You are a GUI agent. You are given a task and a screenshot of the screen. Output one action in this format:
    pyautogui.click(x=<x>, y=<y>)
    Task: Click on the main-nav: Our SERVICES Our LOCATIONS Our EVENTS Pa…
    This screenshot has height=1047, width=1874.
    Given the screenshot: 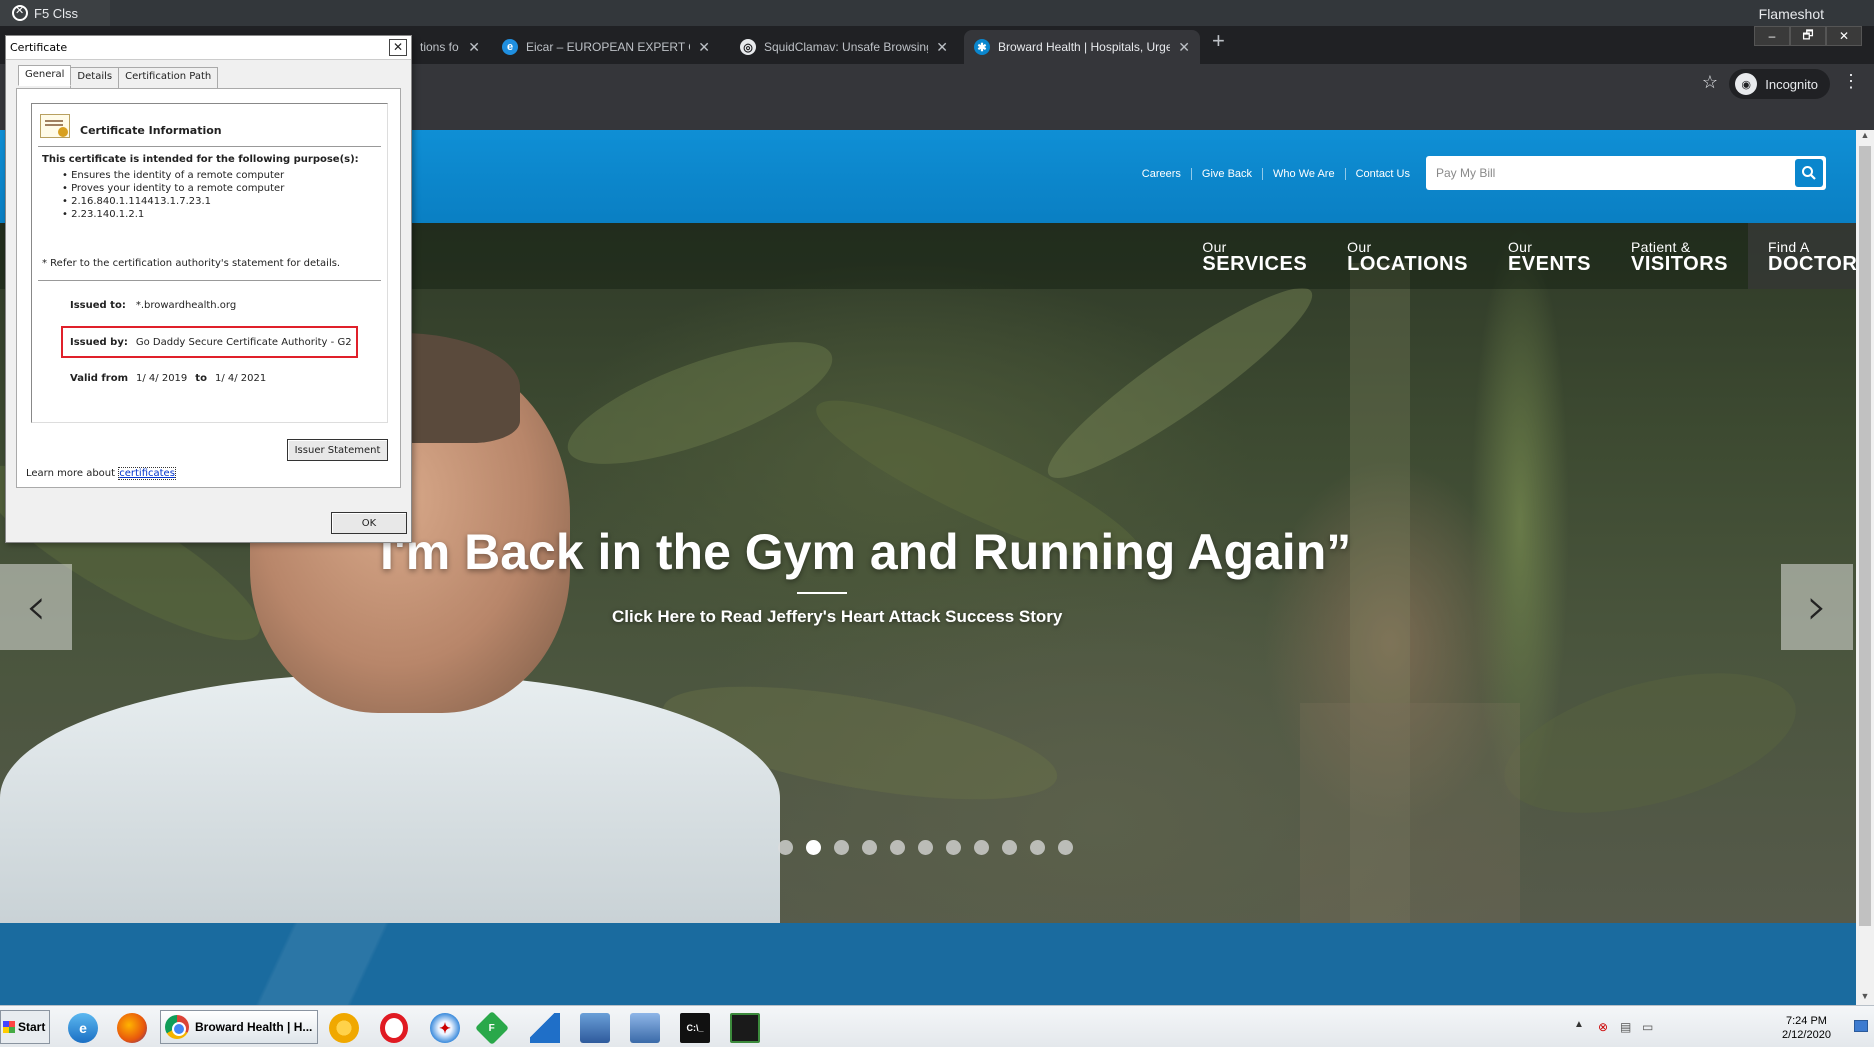 What is the action you would take?
    pyautogui.click(x=1519, y=256)
    